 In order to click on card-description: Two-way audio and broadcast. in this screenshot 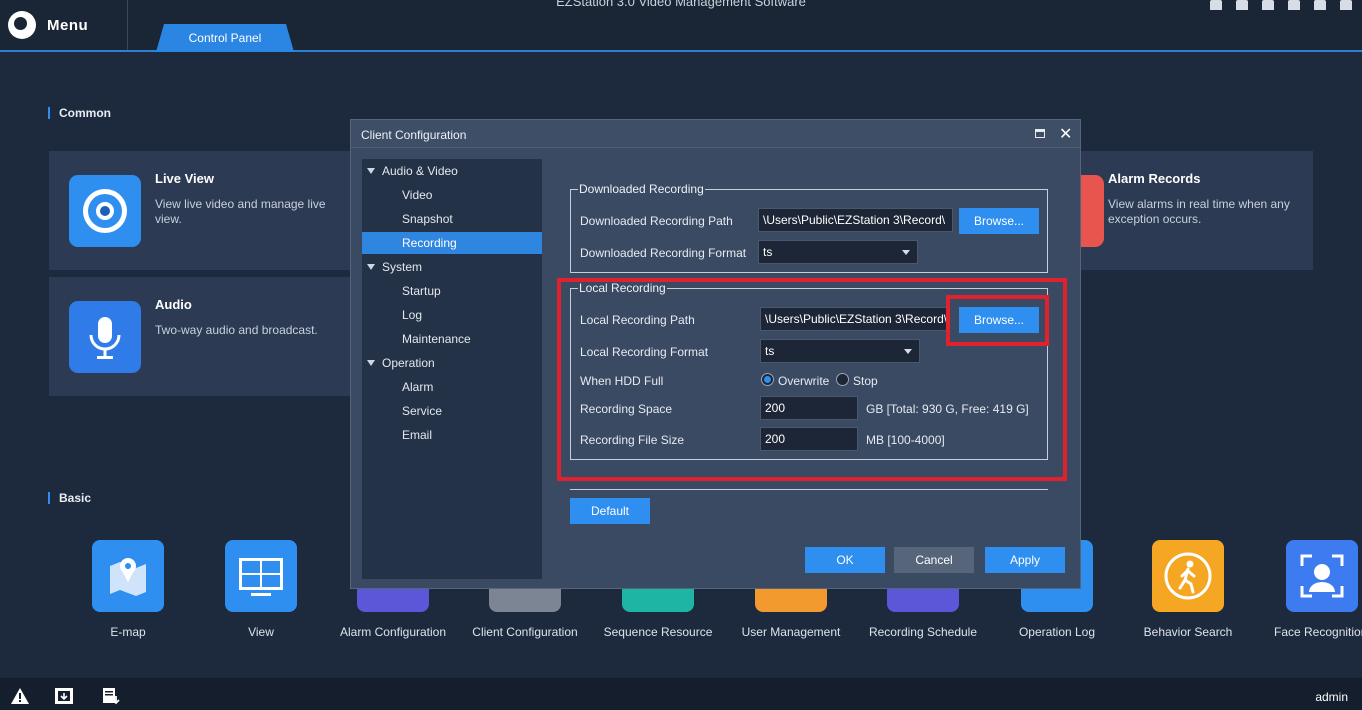, I will do `click(236, 330)`.